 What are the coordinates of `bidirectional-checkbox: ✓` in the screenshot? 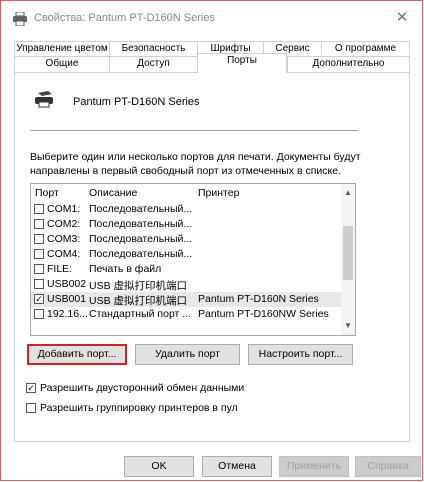 It's located at (31, 388).